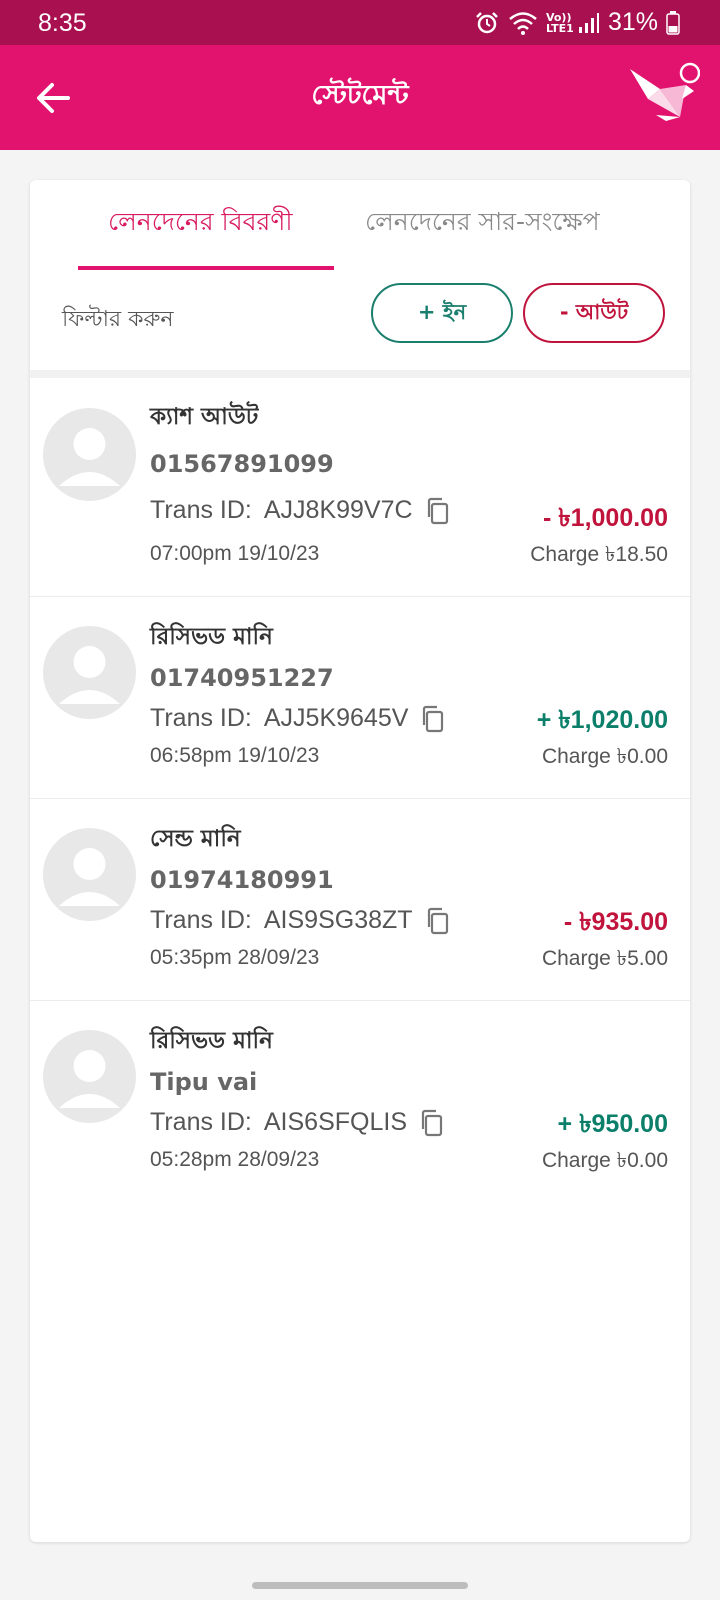 The height and width of the screenshot is (1600, 720). Describe the element at coordinates (206, 268) in the screenshot. I see `active-tab-indicator` at that location.